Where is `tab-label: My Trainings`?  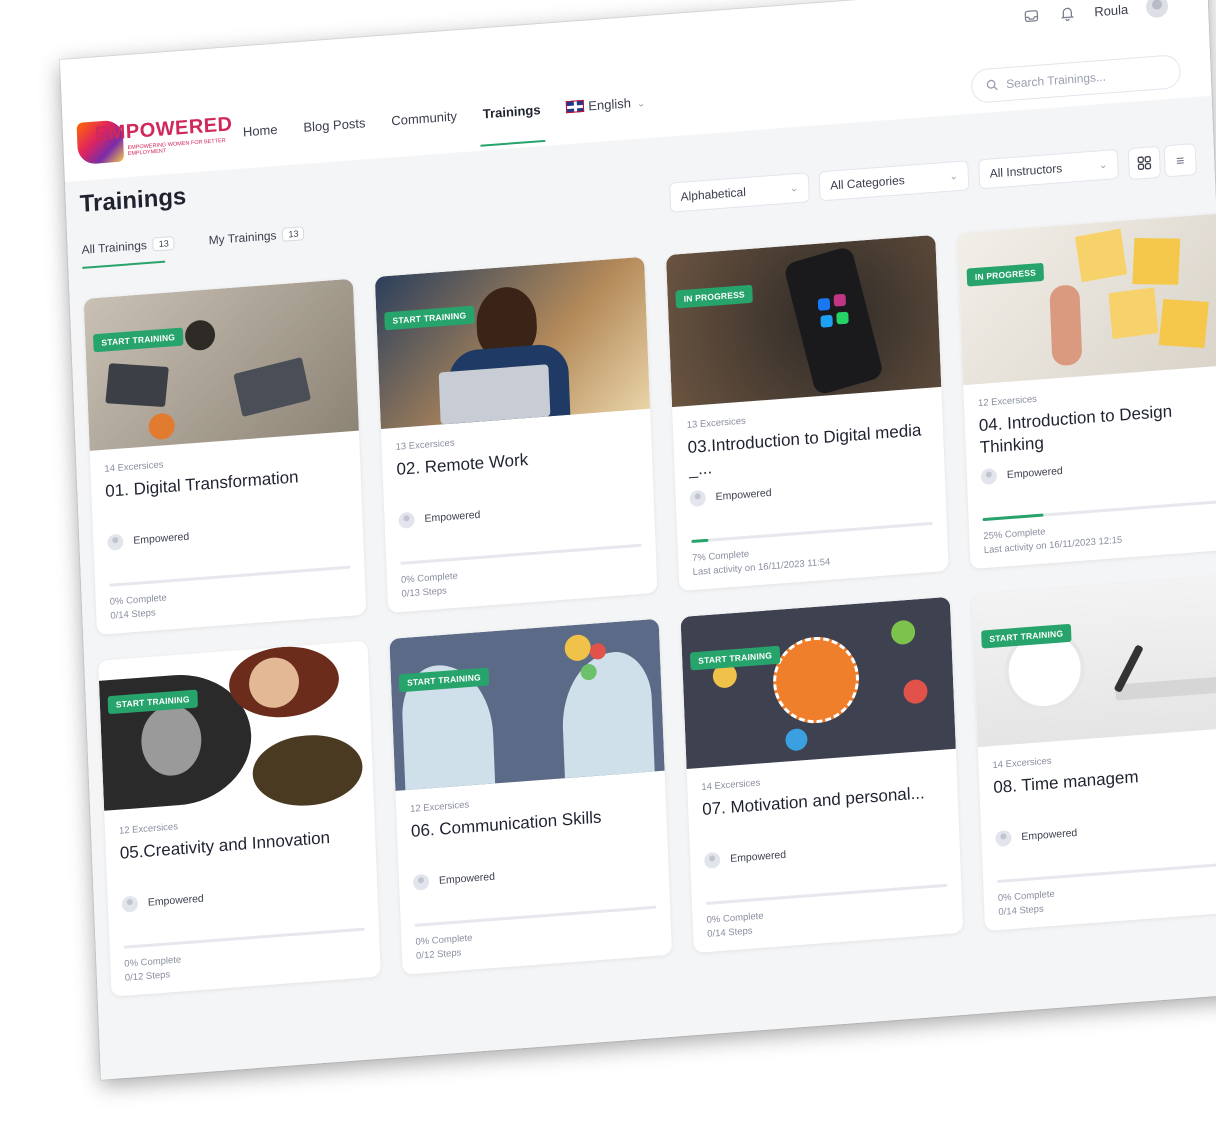 tab-label: My Trainings is located at coordinates (242, 238).